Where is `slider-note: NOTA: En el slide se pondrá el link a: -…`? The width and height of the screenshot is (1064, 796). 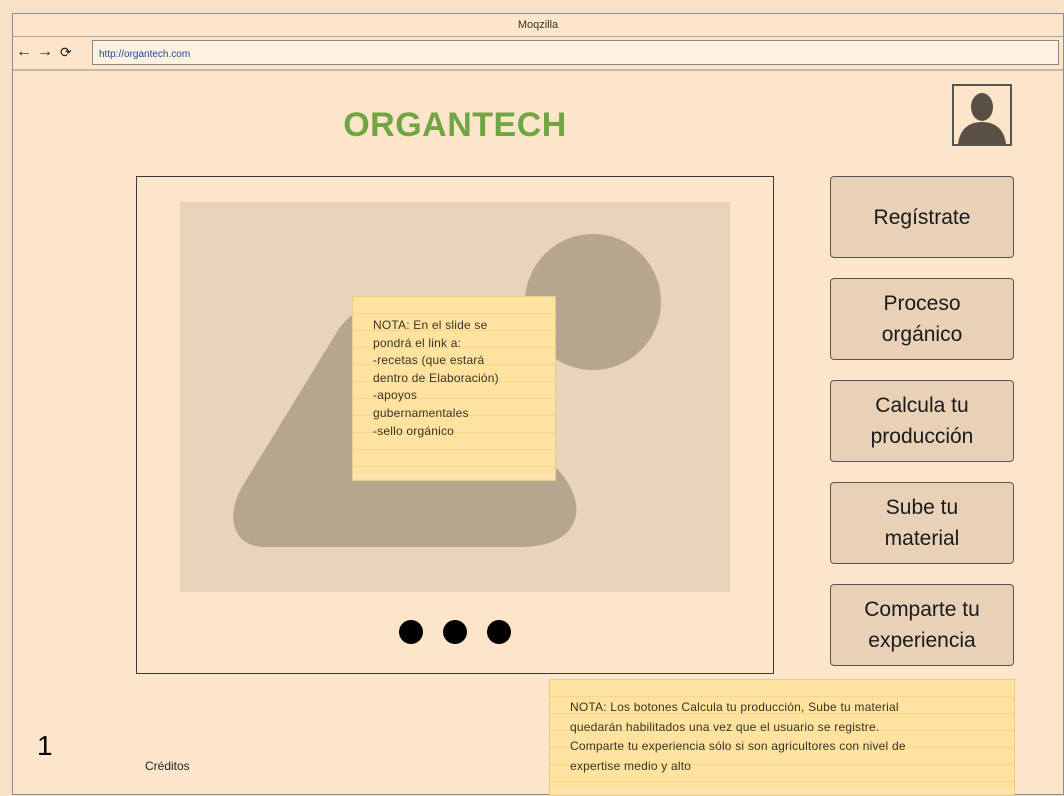 slider-note: NOTA: En el slide se pondrá el link a: -… is located at coordinates (454, 388).